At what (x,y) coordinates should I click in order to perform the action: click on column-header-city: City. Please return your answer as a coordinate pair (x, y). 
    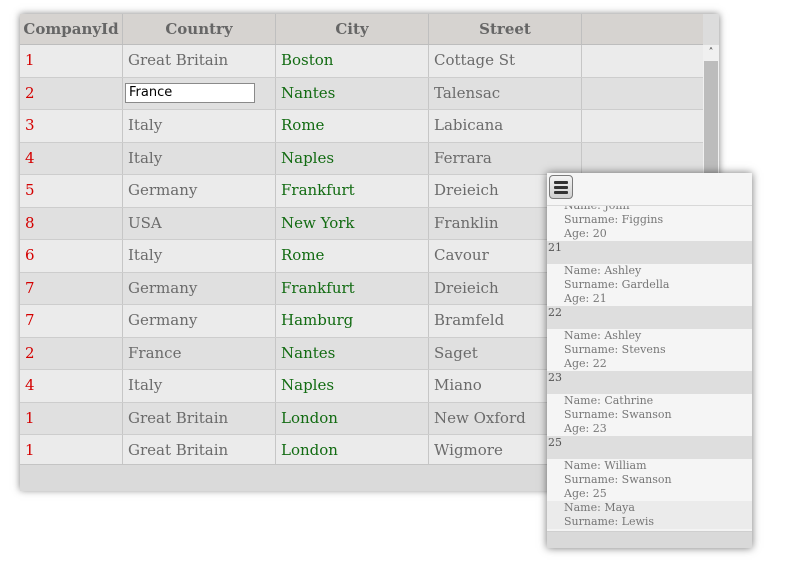
    Looking at the image, I should click on (352, 29).